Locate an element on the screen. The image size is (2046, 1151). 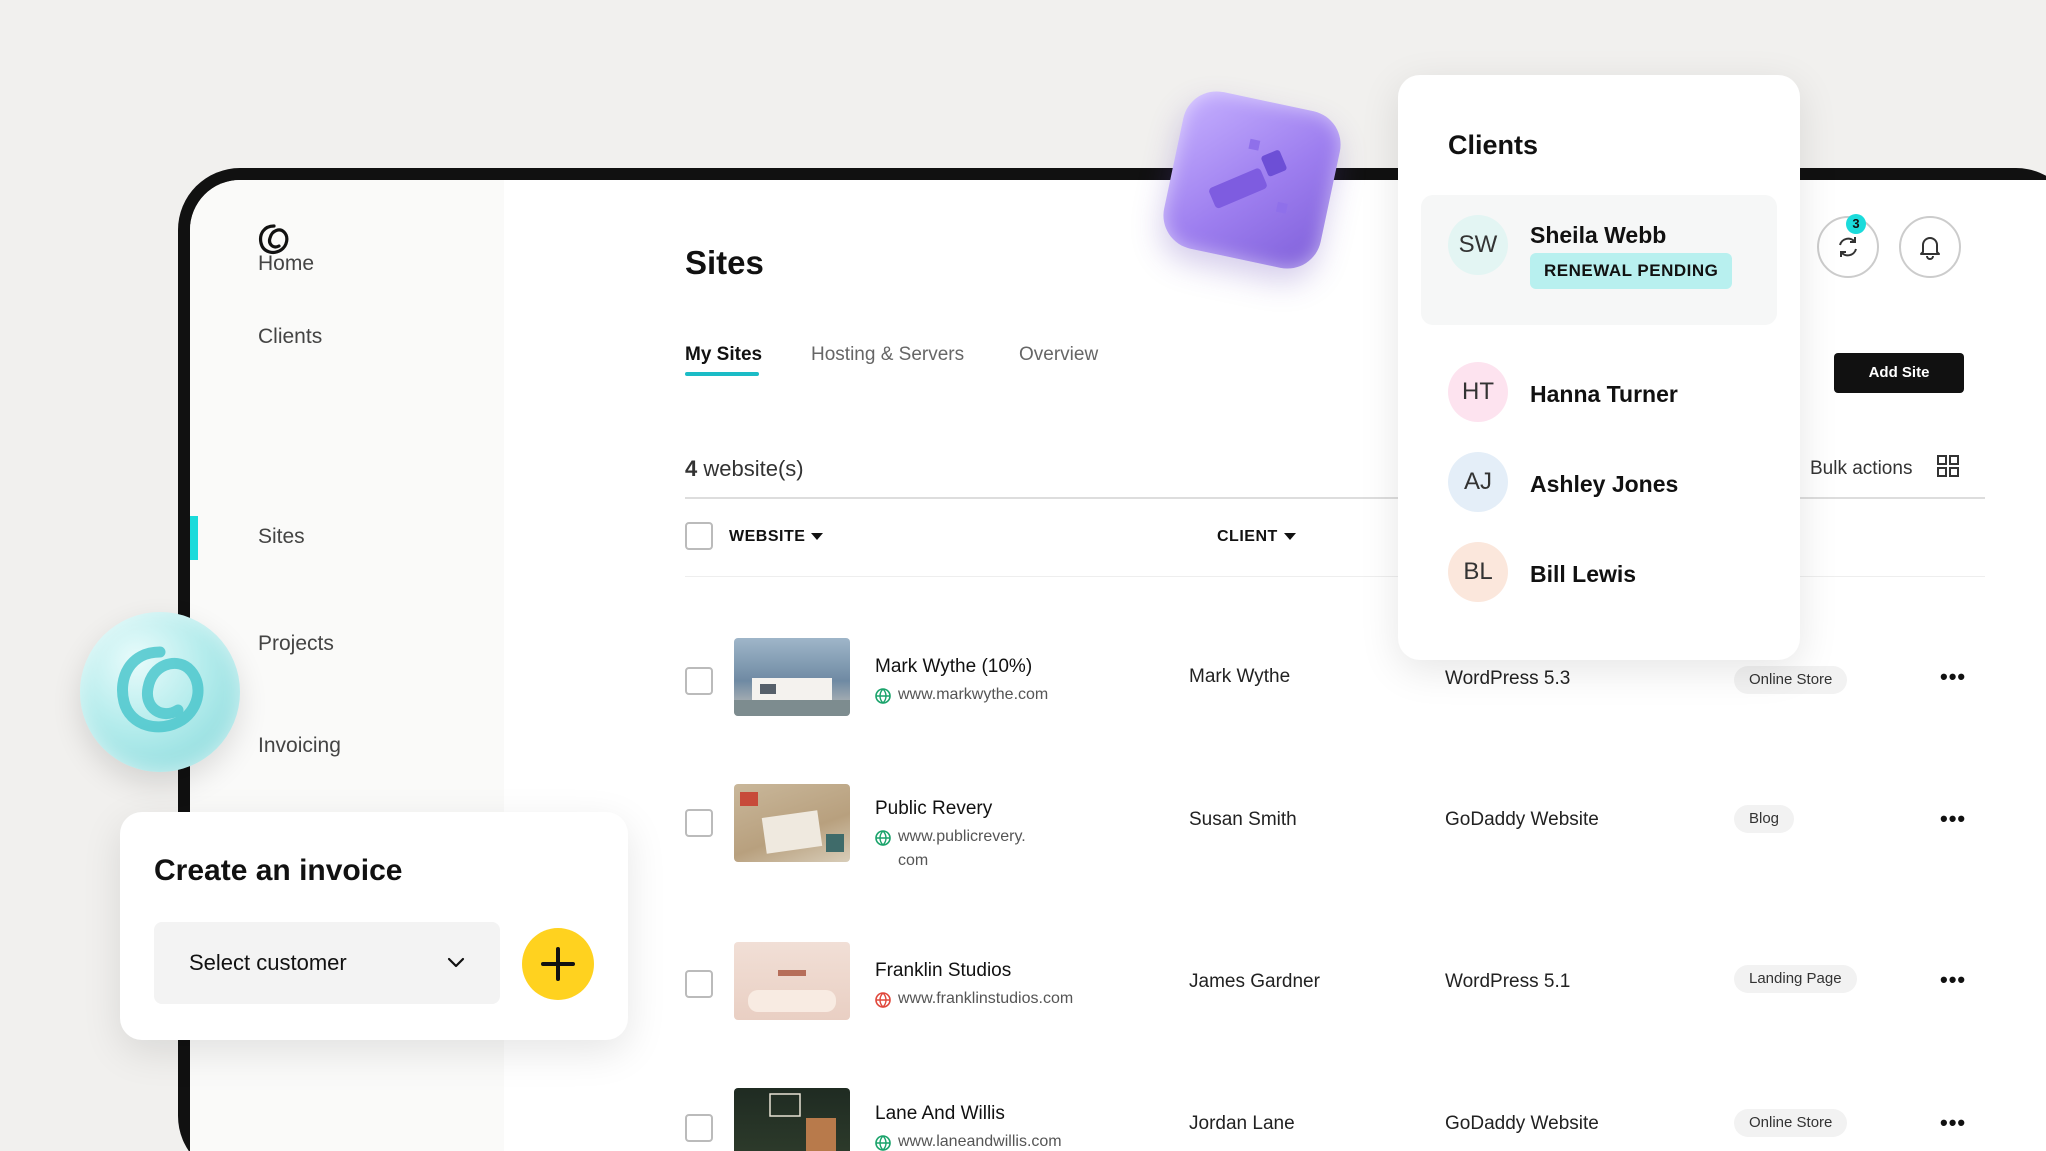
column-header-website: WEBSITE is located at coordinates (776, 537).